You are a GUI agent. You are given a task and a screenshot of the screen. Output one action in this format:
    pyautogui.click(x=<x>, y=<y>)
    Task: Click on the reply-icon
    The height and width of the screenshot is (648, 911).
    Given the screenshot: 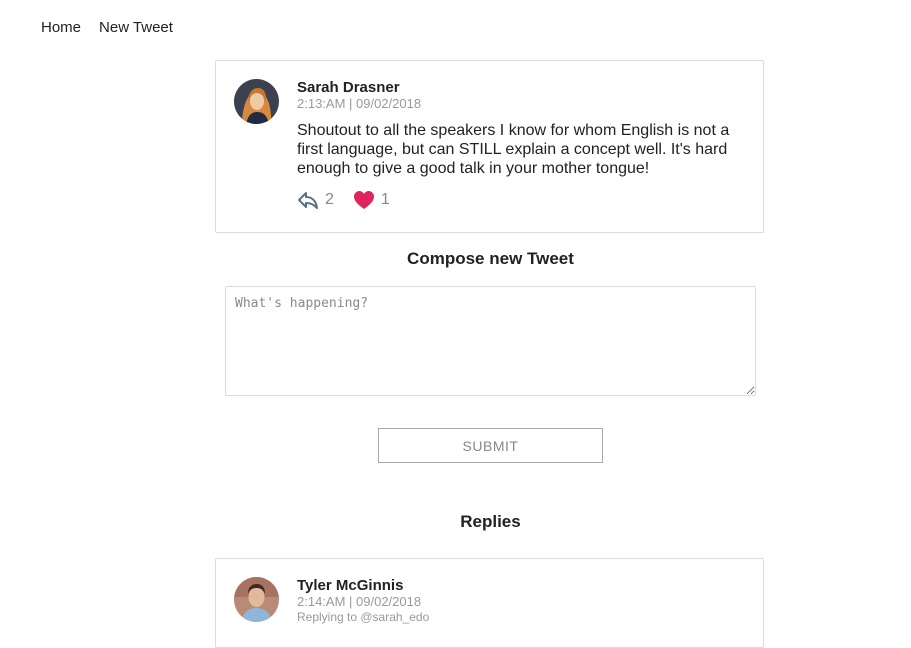 What is the action you would take?
    pyautogui.click(x=308, y=200)
    